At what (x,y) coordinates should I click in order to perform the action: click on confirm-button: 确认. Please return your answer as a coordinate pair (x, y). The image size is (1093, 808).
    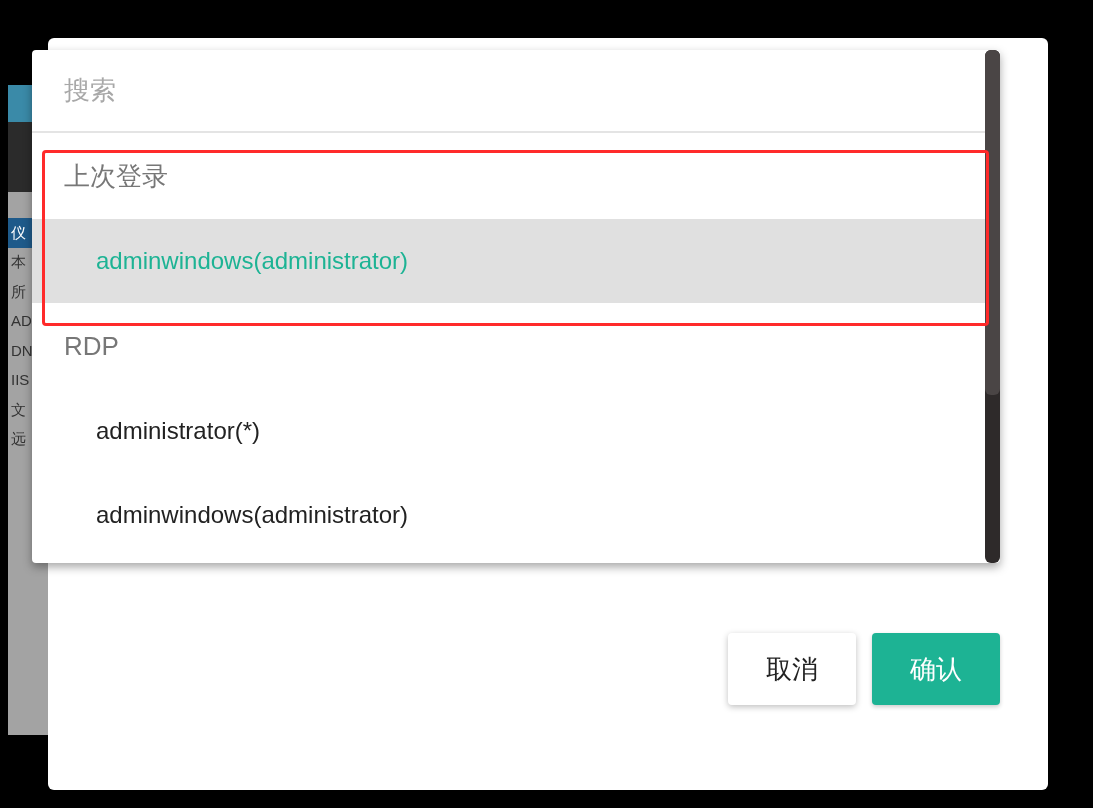
    Looking at the image, I should click on (936, 669).